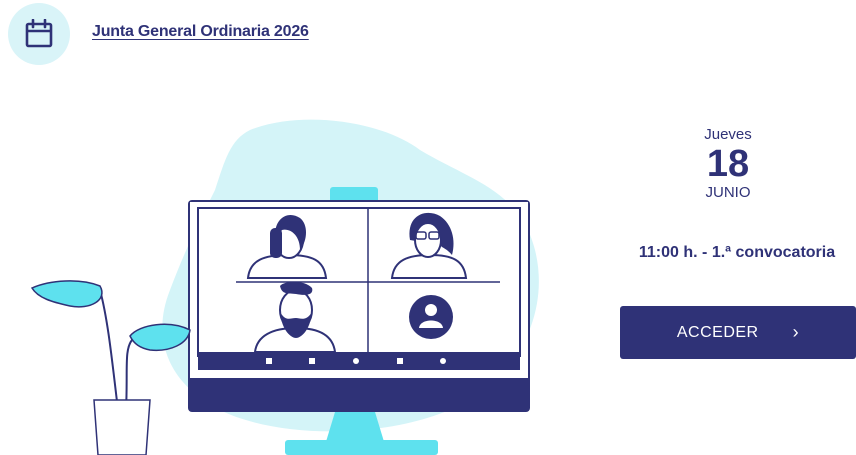 Image resolution: width=856 pixels, height=455 pixels. I want to click on access-button-label: ACCEDER, so click(717, 332).